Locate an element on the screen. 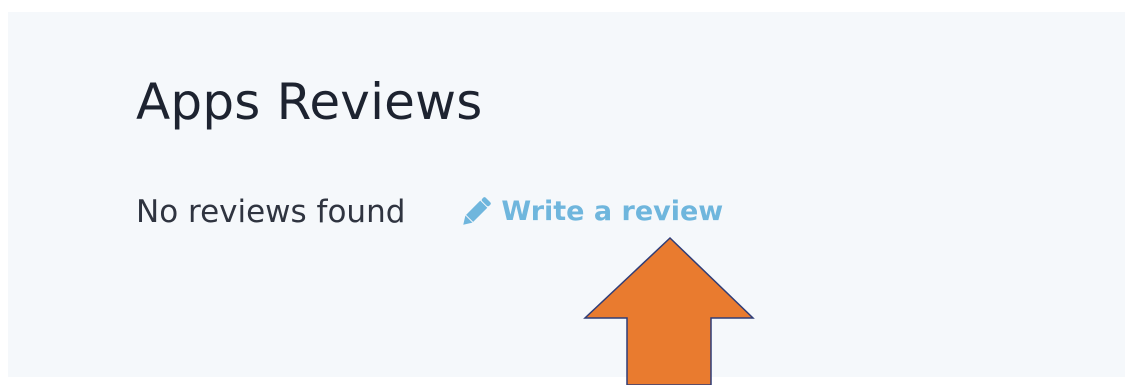  write-review-label: Write a review is located at coordinates (612, 211).